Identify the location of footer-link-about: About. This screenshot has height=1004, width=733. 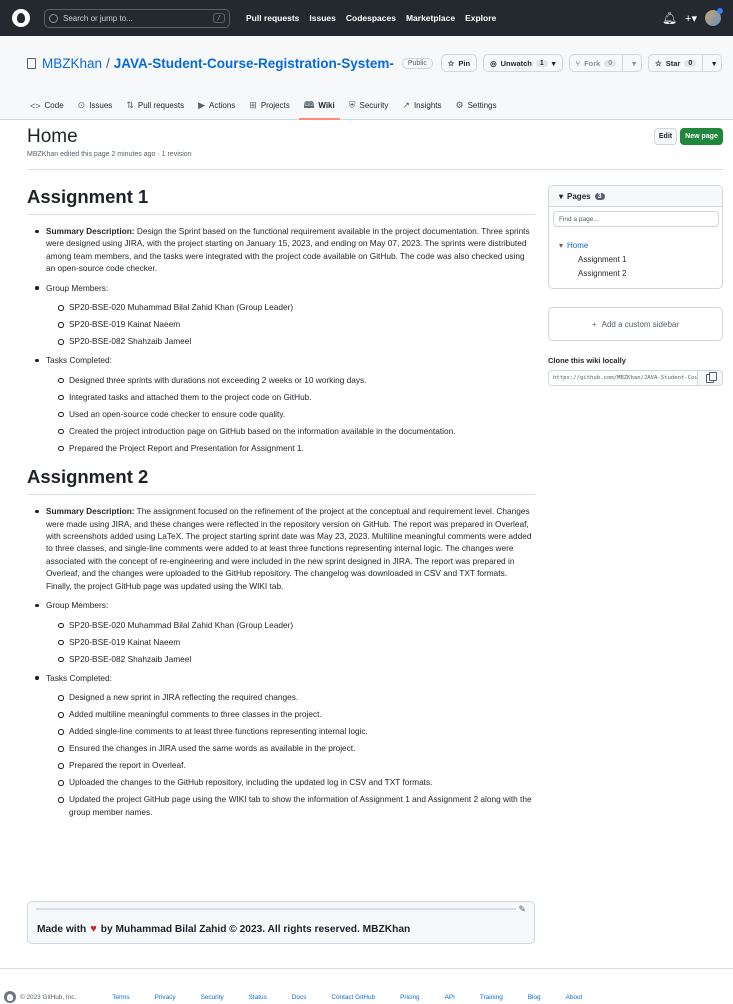
(574, 997).